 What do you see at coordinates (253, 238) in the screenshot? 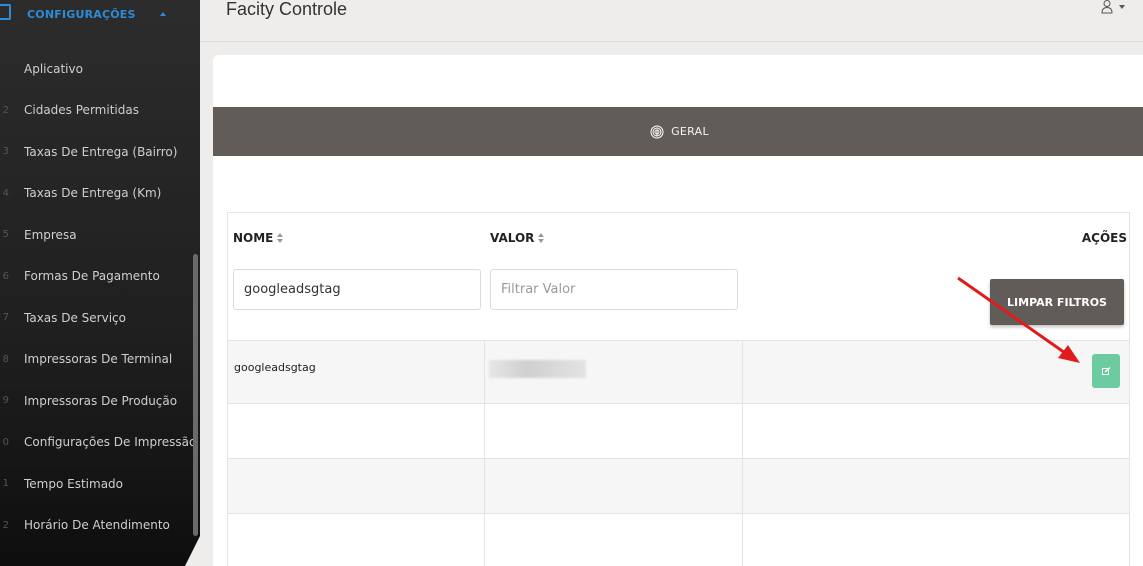
I see `column-header-label: NOME` at bounding box center [253, 238].